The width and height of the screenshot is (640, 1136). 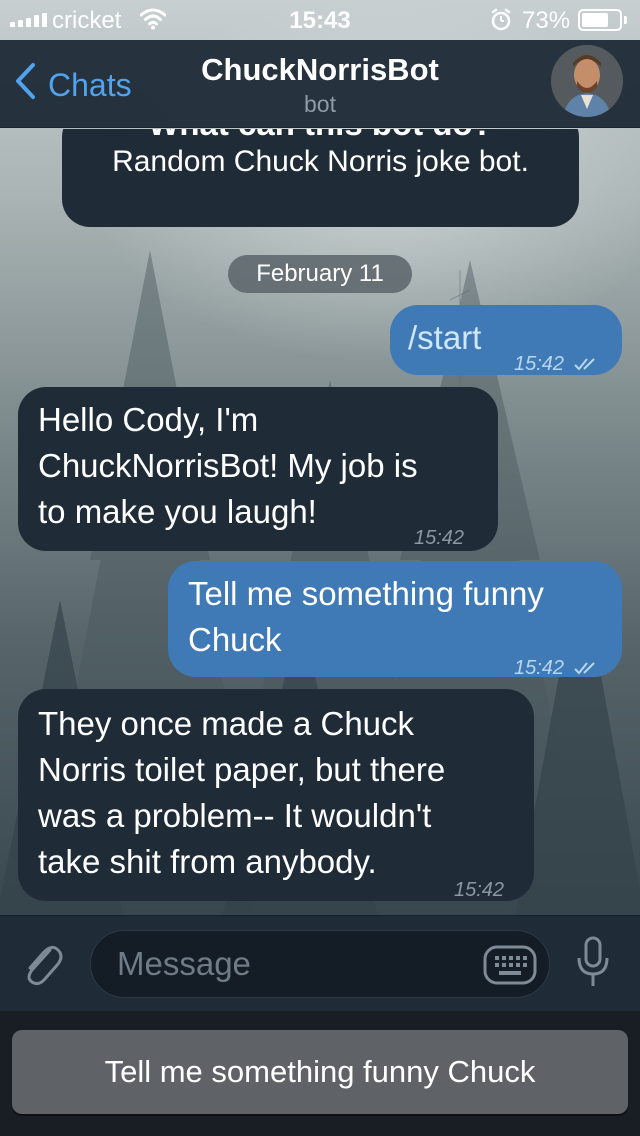 What do you see at coordinates (625, 20) in the screenshot?
I see `battery-tip` at bounding box center [625, 20].